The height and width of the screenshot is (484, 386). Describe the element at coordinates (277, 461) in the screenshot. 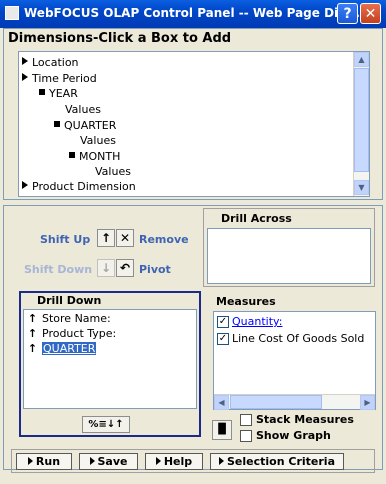

I see `selection-criteria-button: Selection Criteria` at that location.